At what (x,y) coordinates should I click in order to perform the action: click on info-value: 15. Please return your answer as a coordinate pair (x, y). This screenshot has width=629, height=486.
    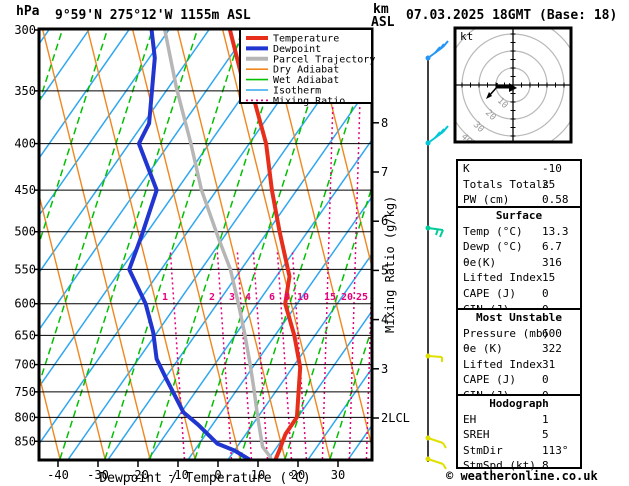
    Looking at the image, I should click on (549, 278).